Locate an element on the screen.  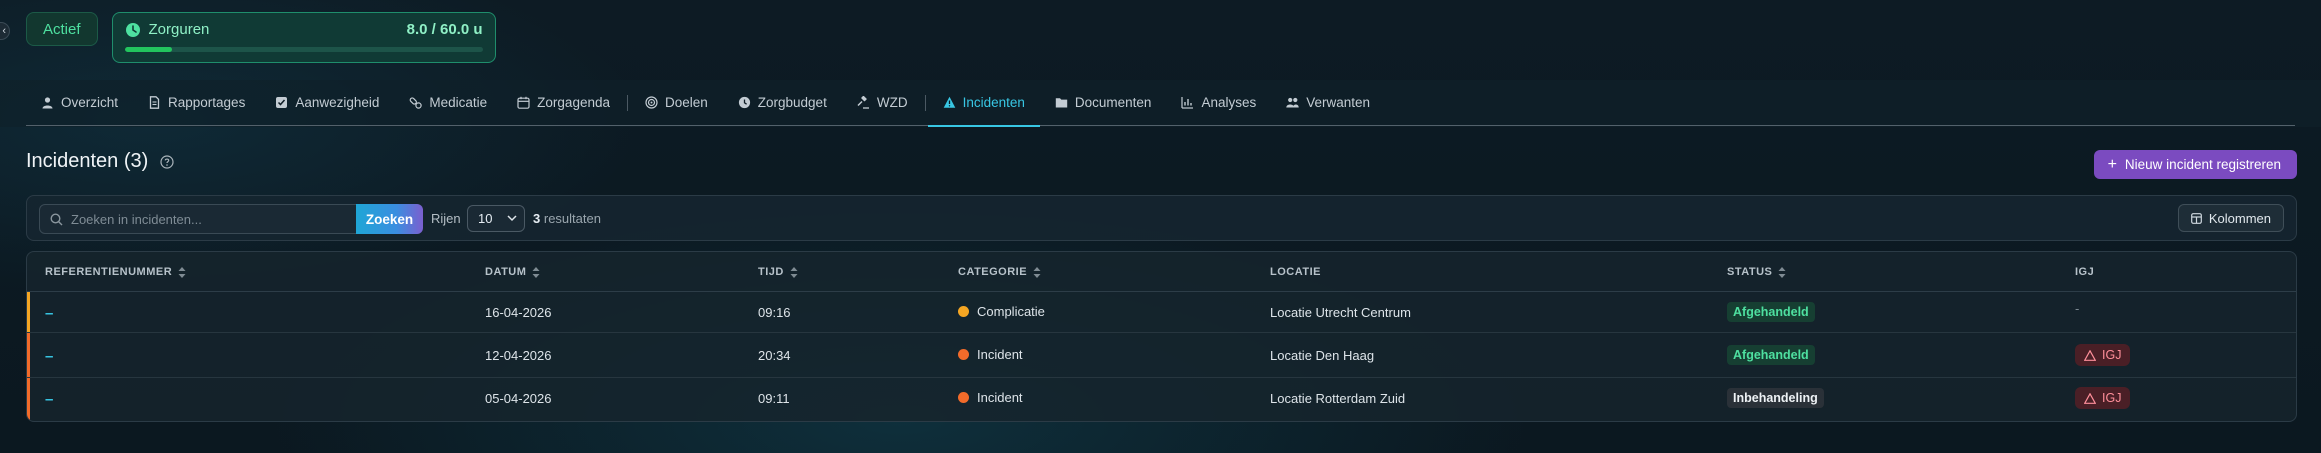
tab-overzicht: Overzicht is located at coordinates (79, 103).